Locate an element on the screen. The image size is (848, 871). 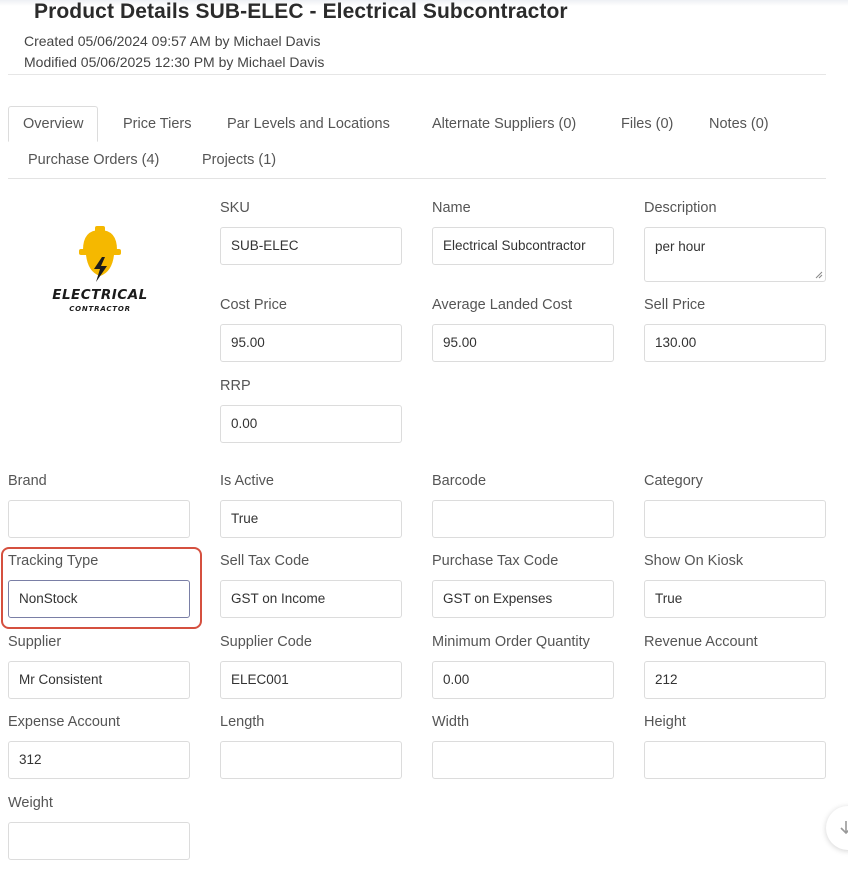
logo-subtext: CONTRACTOR is located at coordinates (100, 309).